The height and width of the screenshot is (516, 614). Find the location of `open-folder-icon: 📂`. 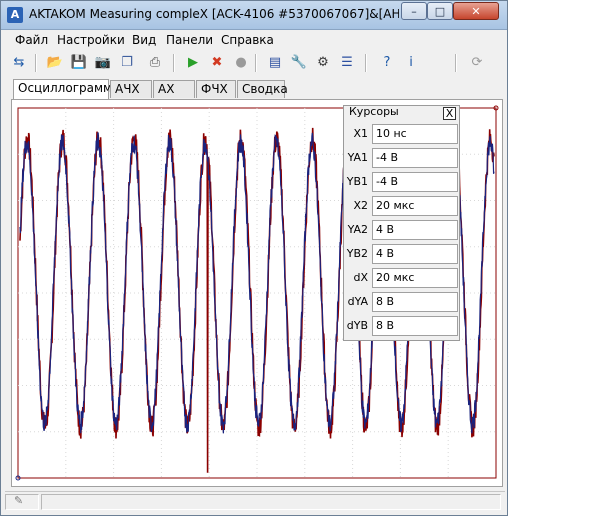

open-folder-icon: 📂 is located at coordinates (55, 62).